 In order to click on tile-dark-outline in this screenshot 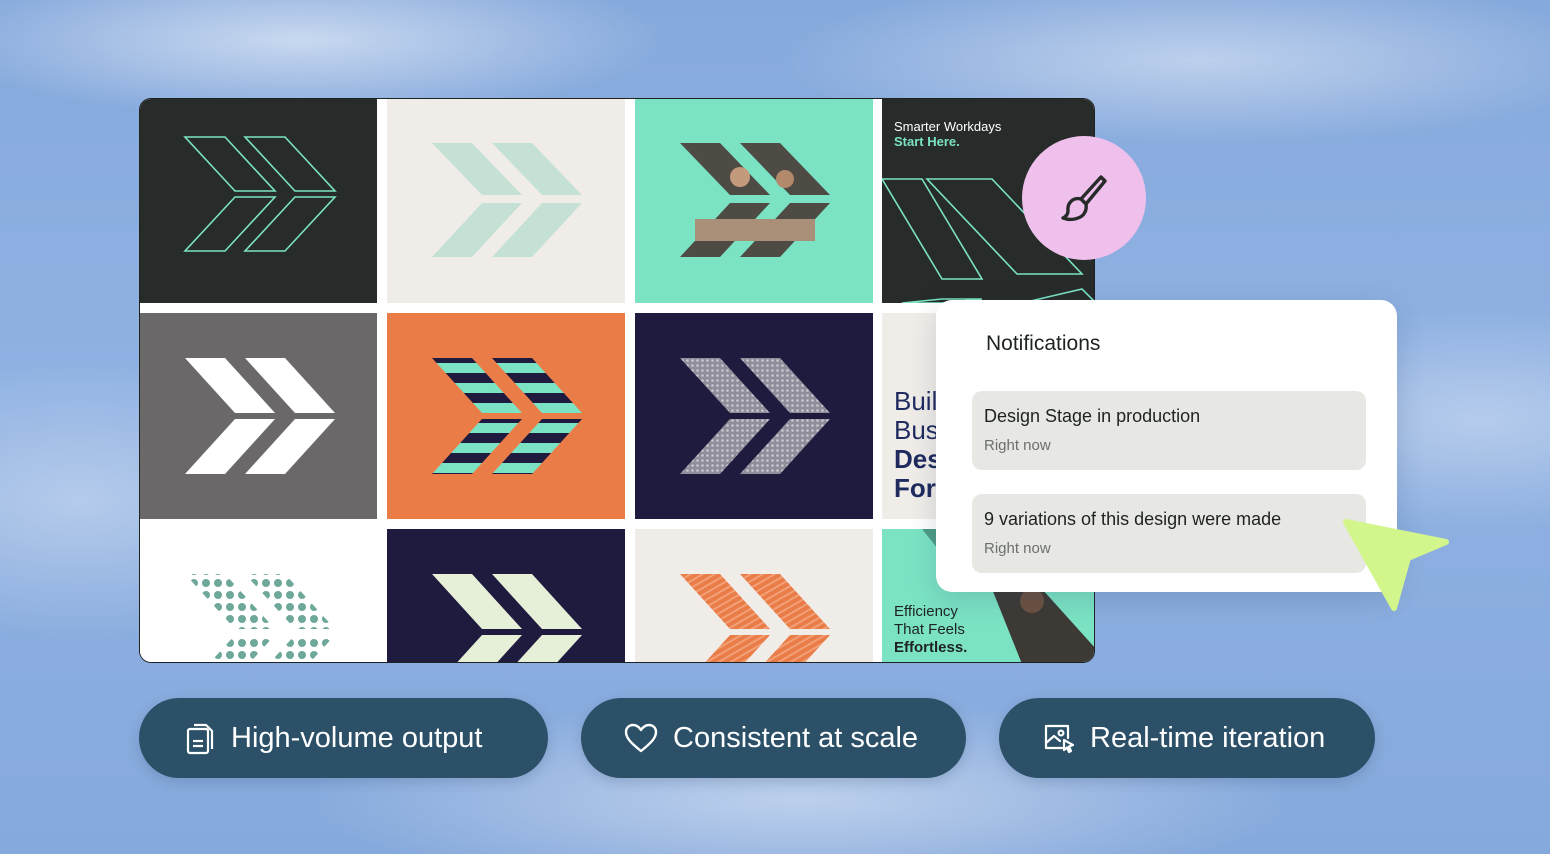, I will do `click(258, 201)`.